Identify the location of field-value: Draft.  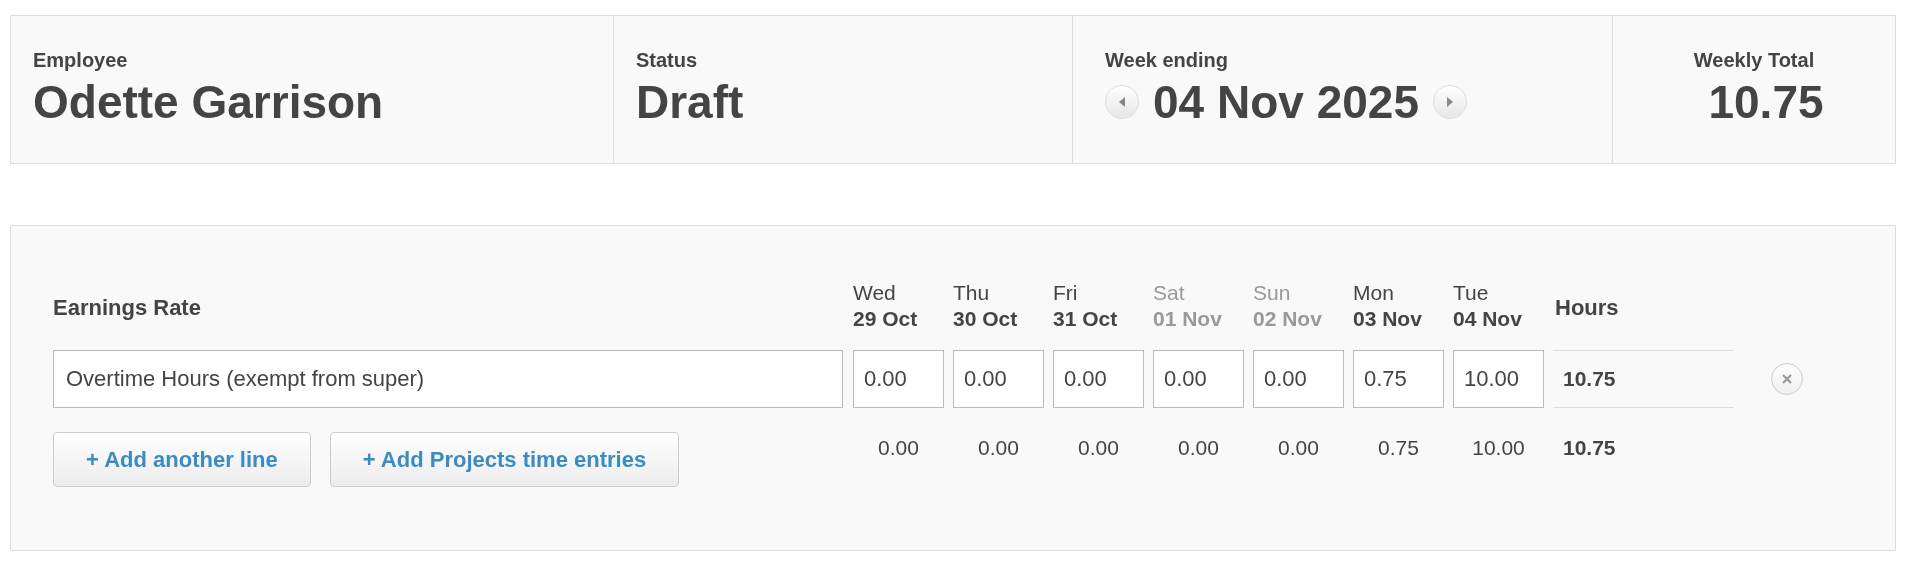
(690, 102).